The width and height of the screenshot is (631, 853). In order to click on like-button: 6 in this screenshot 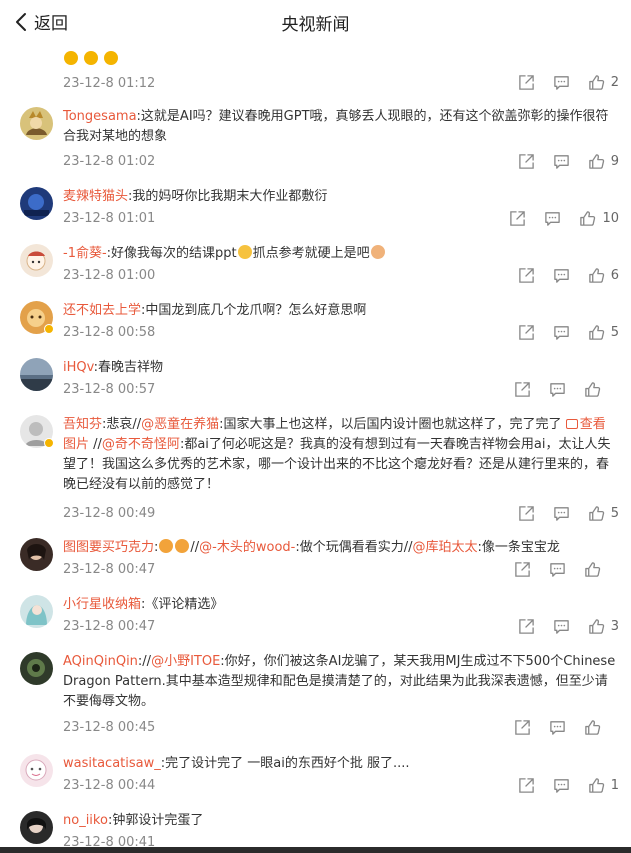, I will do `click(603, 275)`.